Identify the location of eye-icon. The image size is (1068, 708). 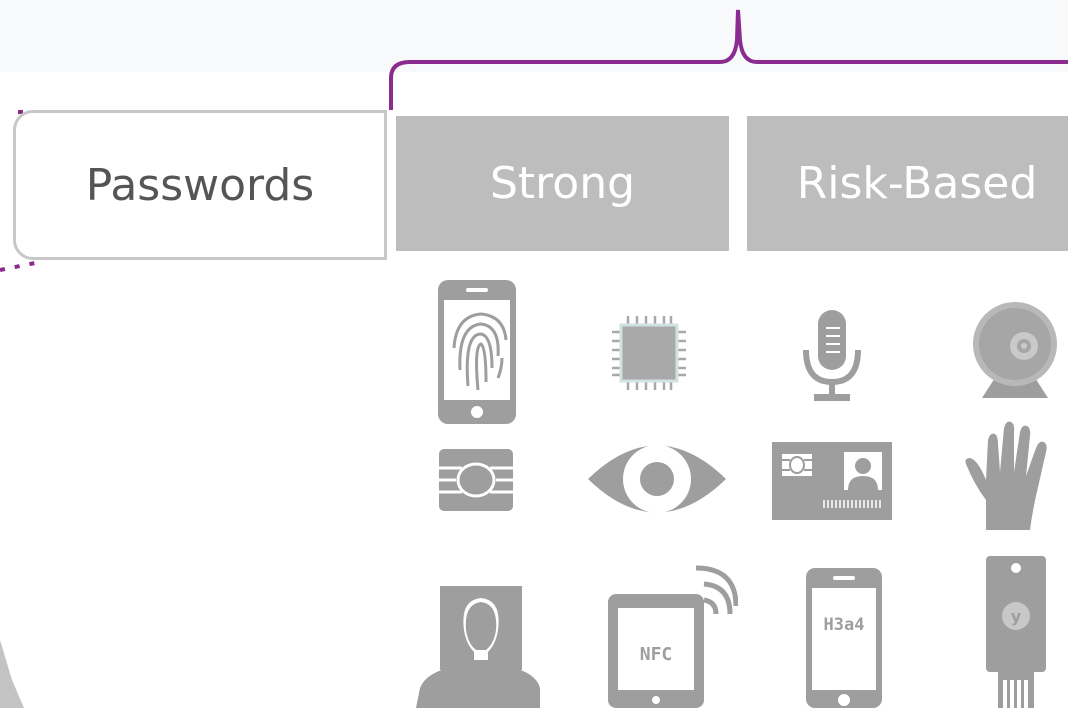
(657, 479).